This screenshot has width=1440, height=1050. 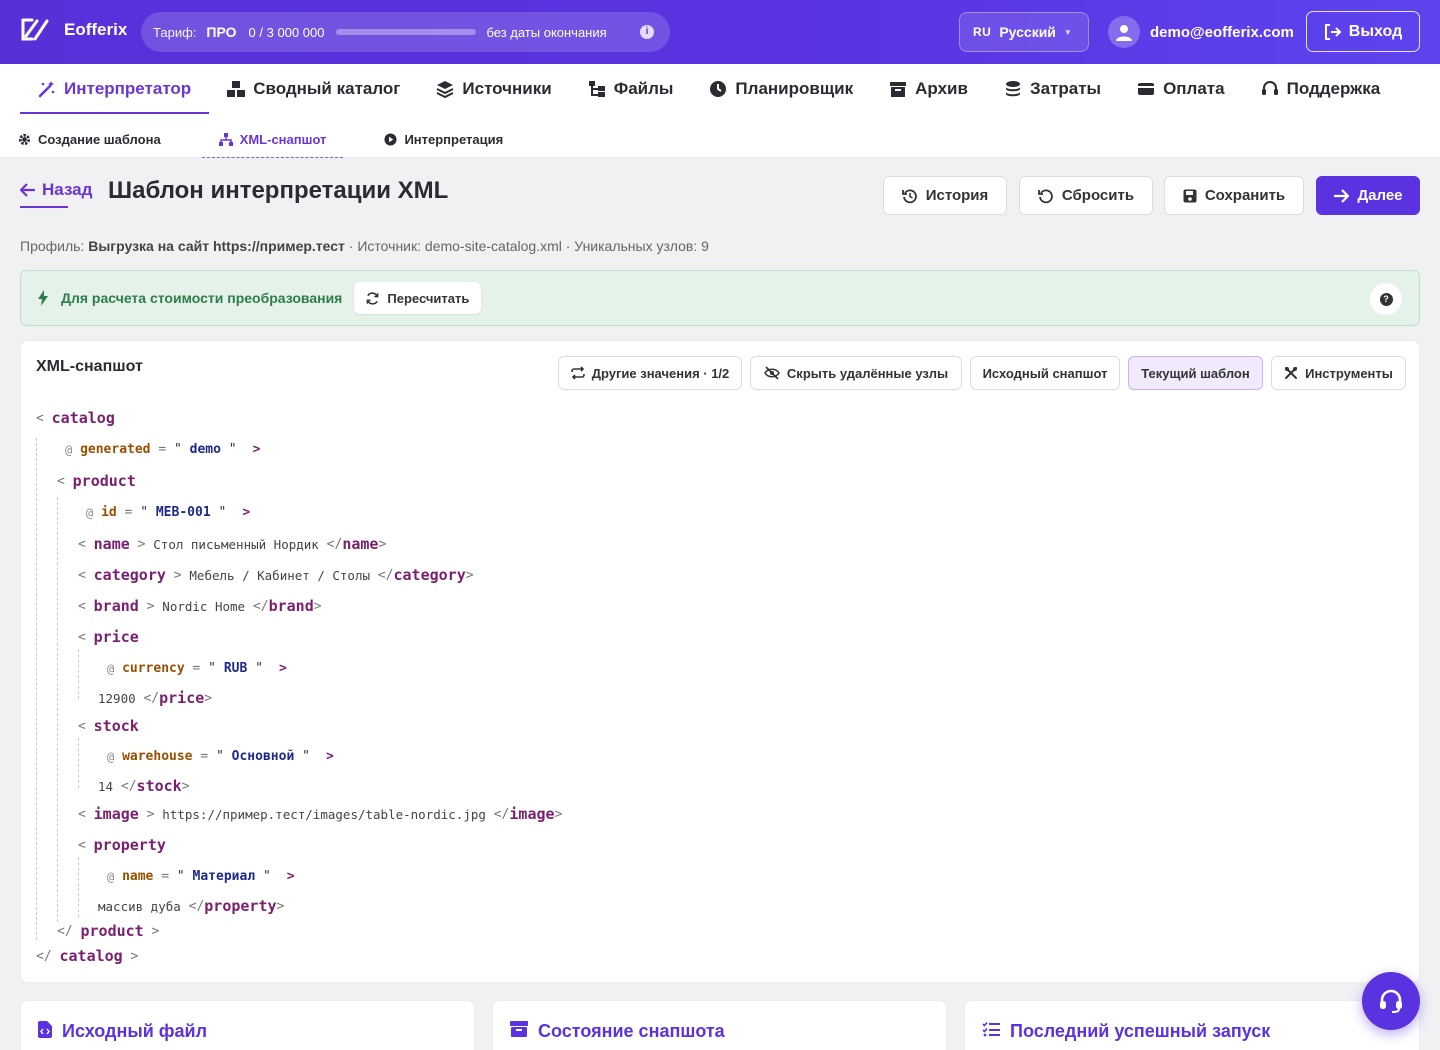 I want to click on back-link: Назад, so click(x=56, y=194).